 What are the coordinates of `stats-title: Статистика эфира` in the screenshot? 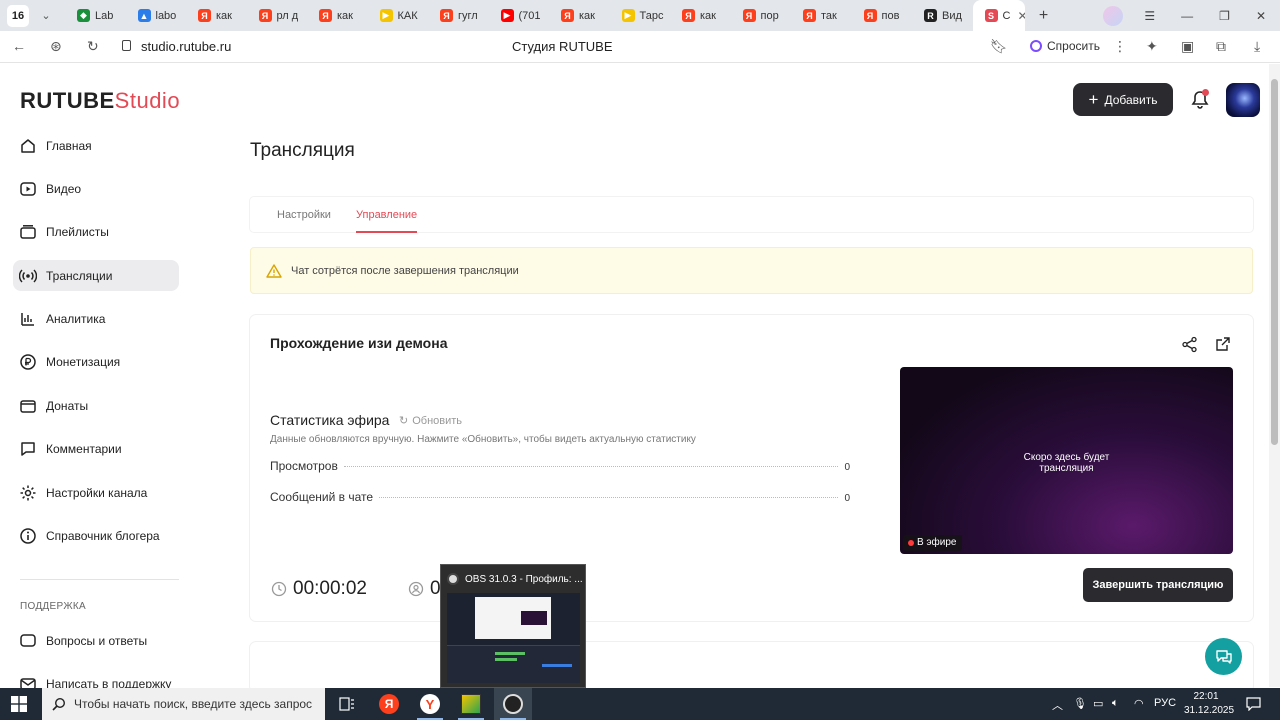 It's located at (330, 420).